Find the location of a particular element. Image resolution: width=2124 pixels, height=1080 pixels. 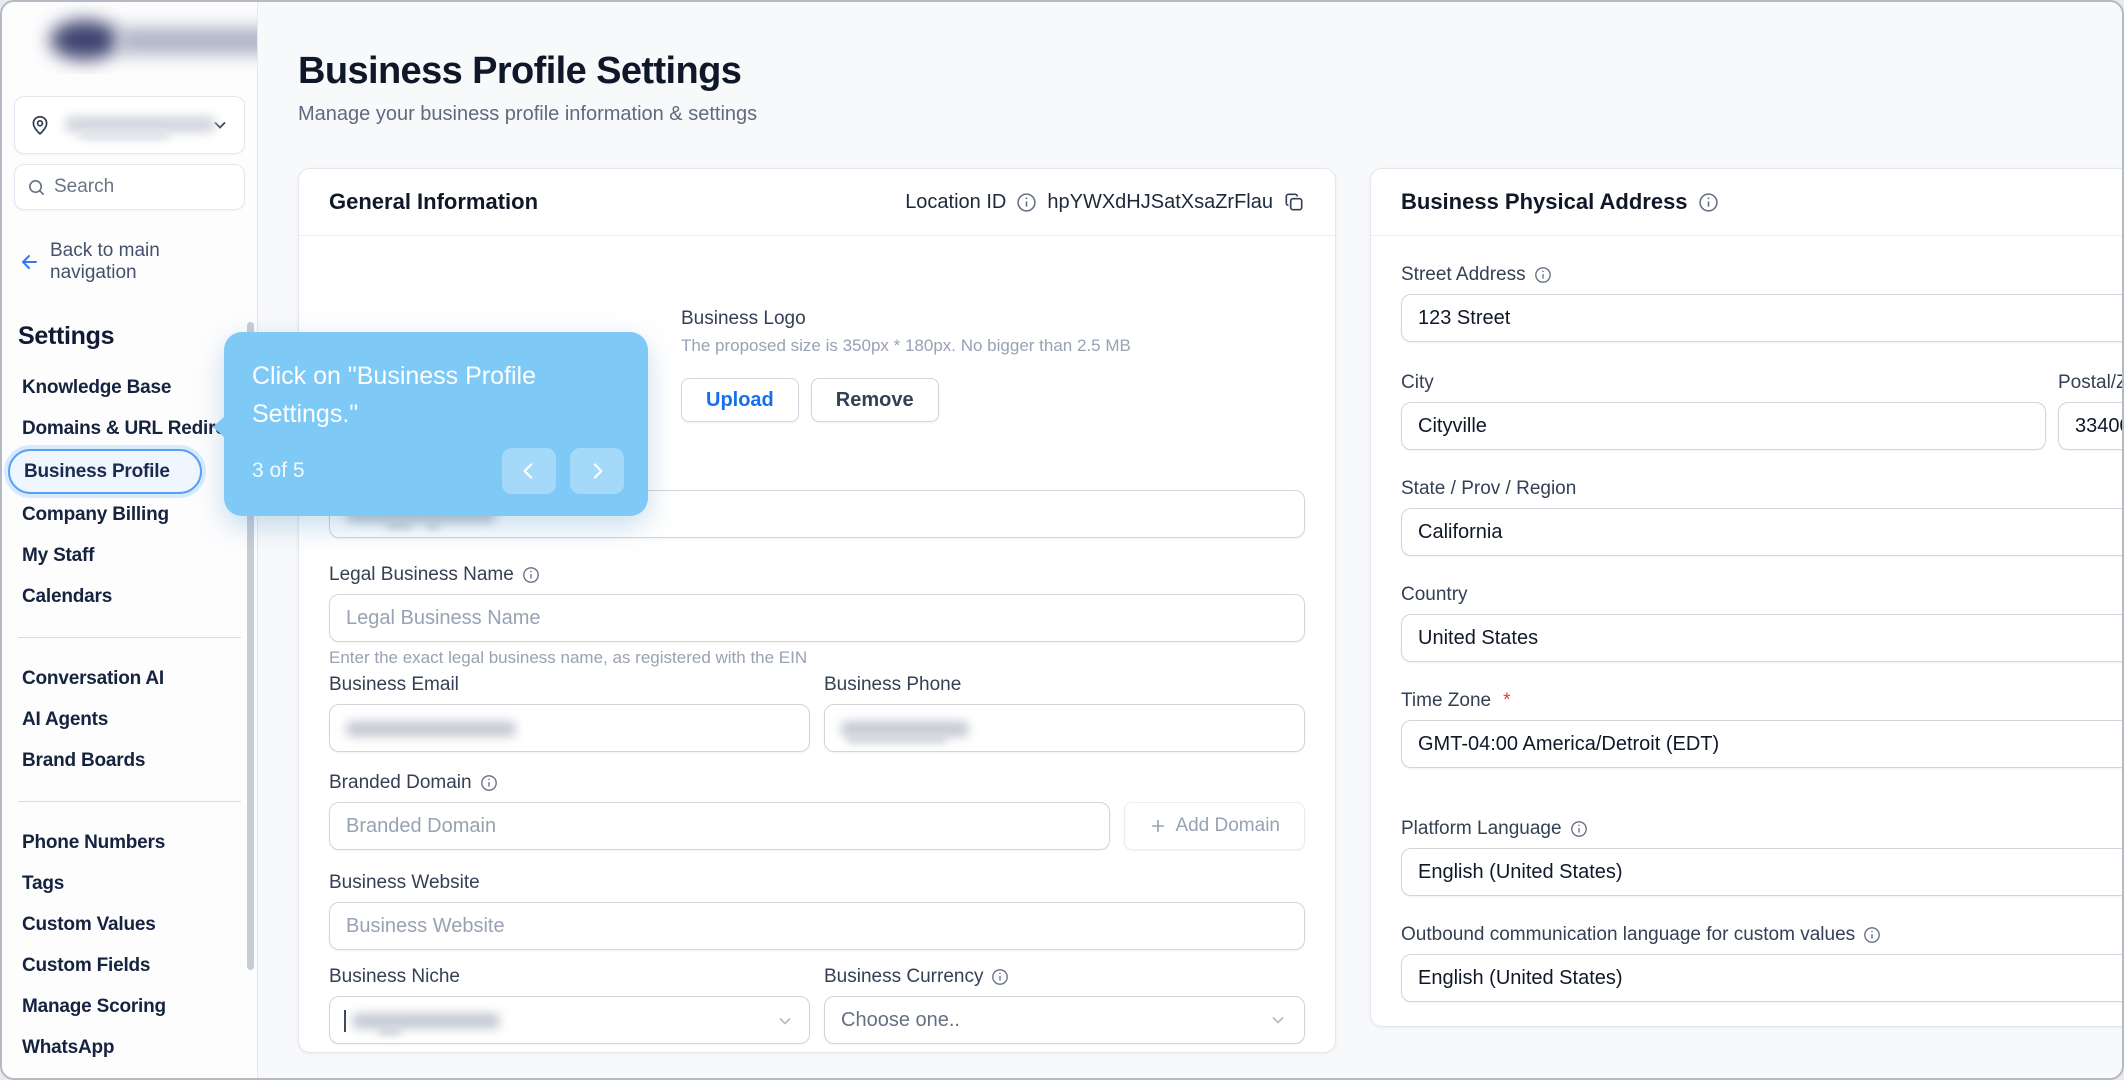

state-input is located at coordinates (1761, 532).